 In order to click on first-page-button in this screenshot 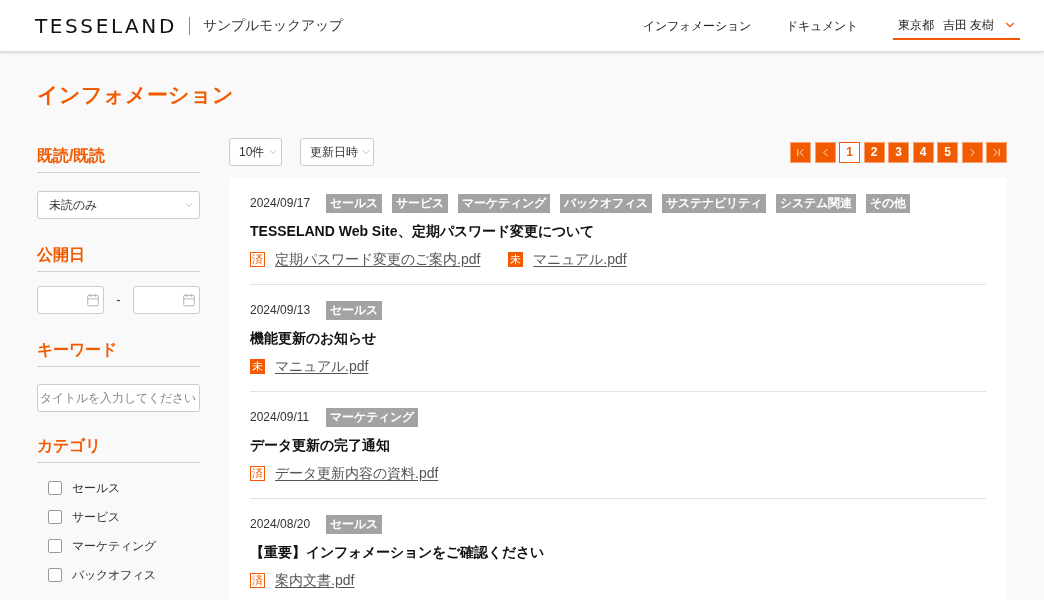, I will do `click(800, 152)`.